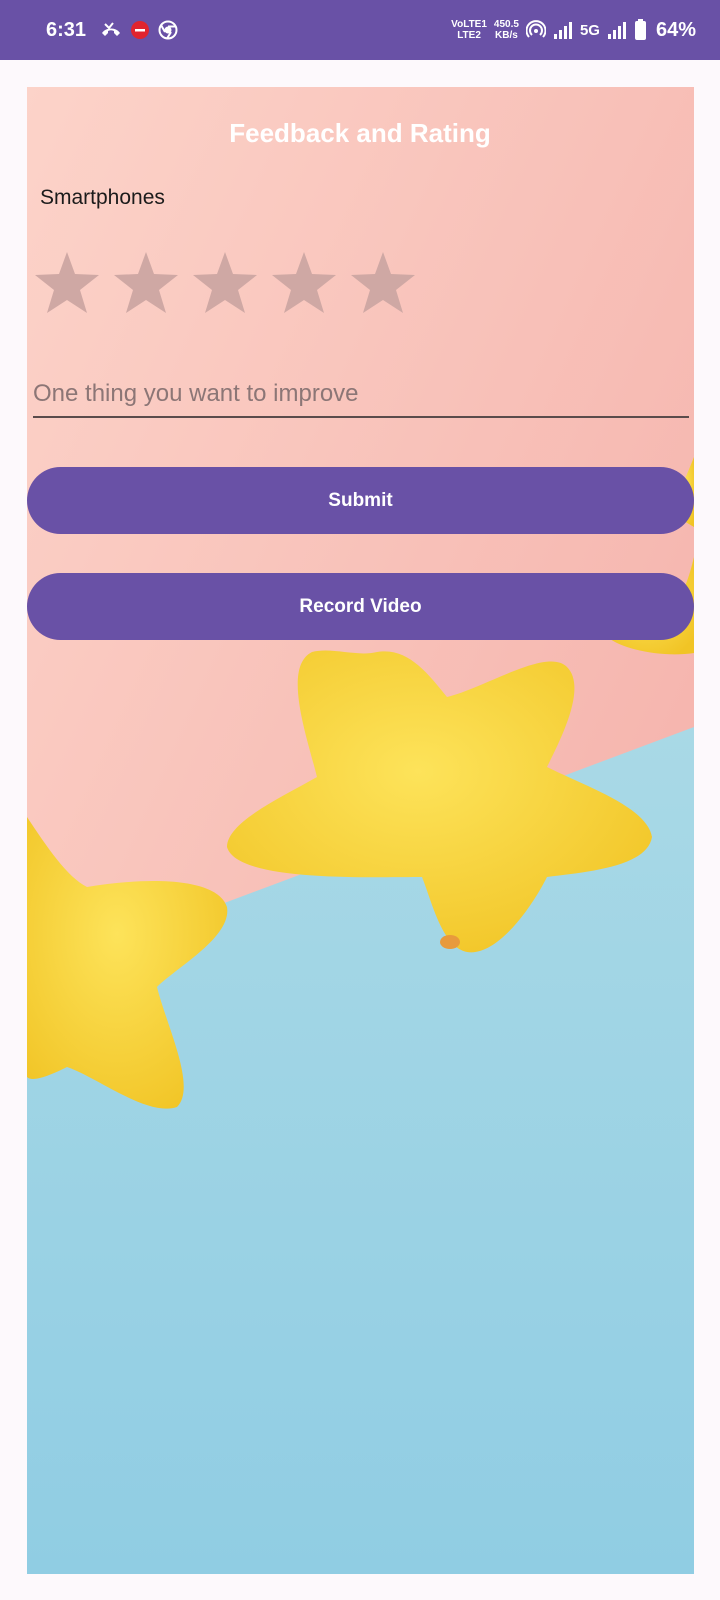  I want to click on network-speed: 450.5 KB/s, so click(506, 30).